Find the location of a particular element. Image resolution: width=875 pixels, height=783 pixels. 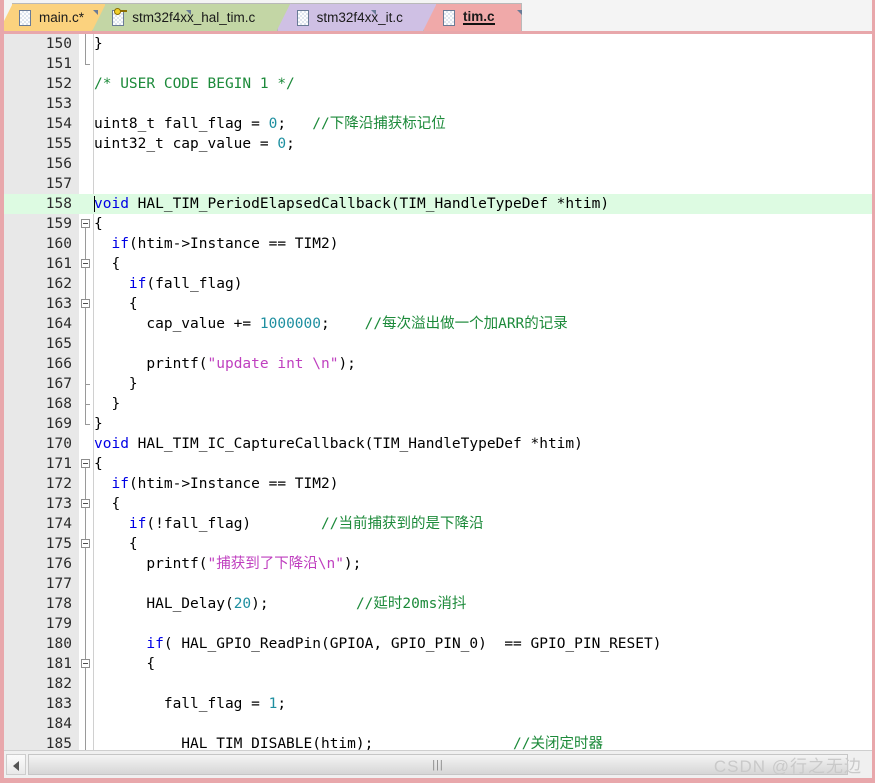

token-cmt: //下降沿捕获标记位 is located at coordinates (379, 124).